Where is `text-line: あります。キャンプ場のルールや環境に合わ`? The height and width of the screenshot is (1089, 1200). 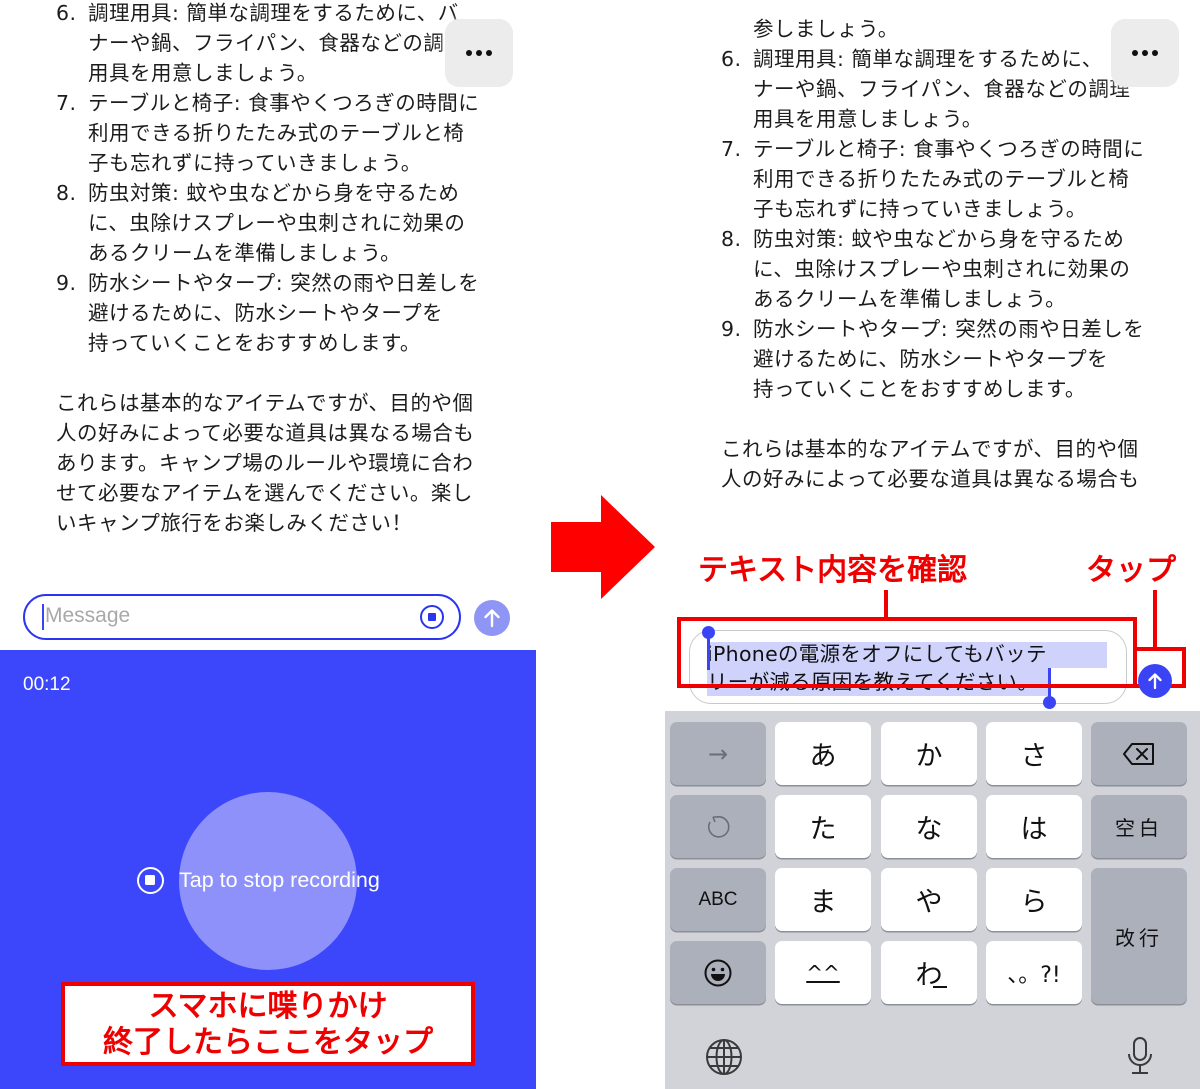 text-line: あります。キャンプ場のルールや環境に合わ is located at coordinates (265, 463).